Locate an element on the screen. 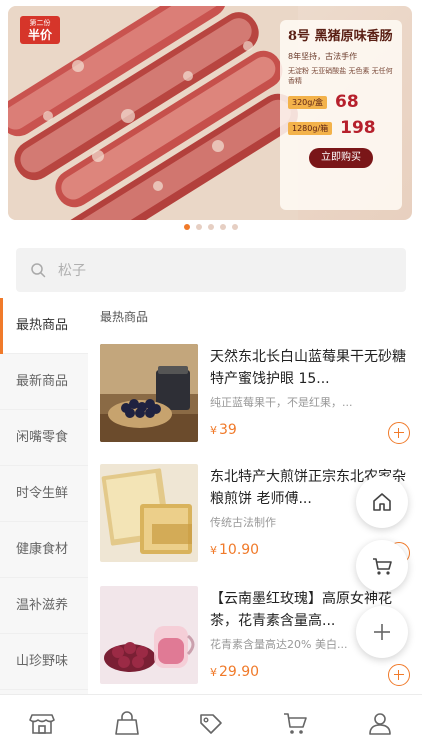 The width and height of the screenshot is (422, 750). tag-icon is located at coordinates (211, 723).